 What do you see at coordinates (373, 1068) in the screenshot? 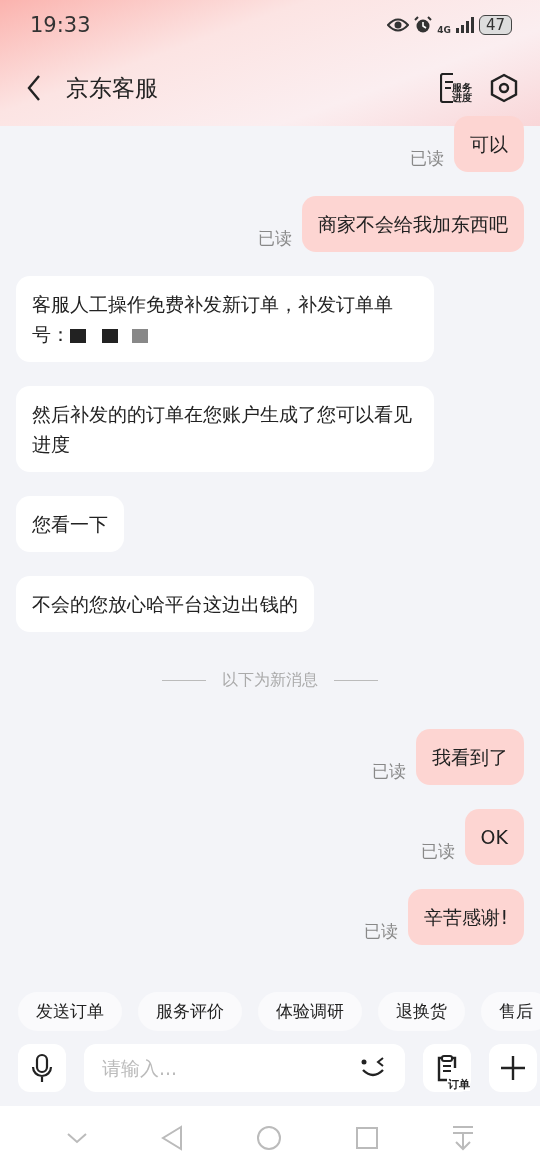
I see `emoji-icon` at bounding box center [373, 1068].